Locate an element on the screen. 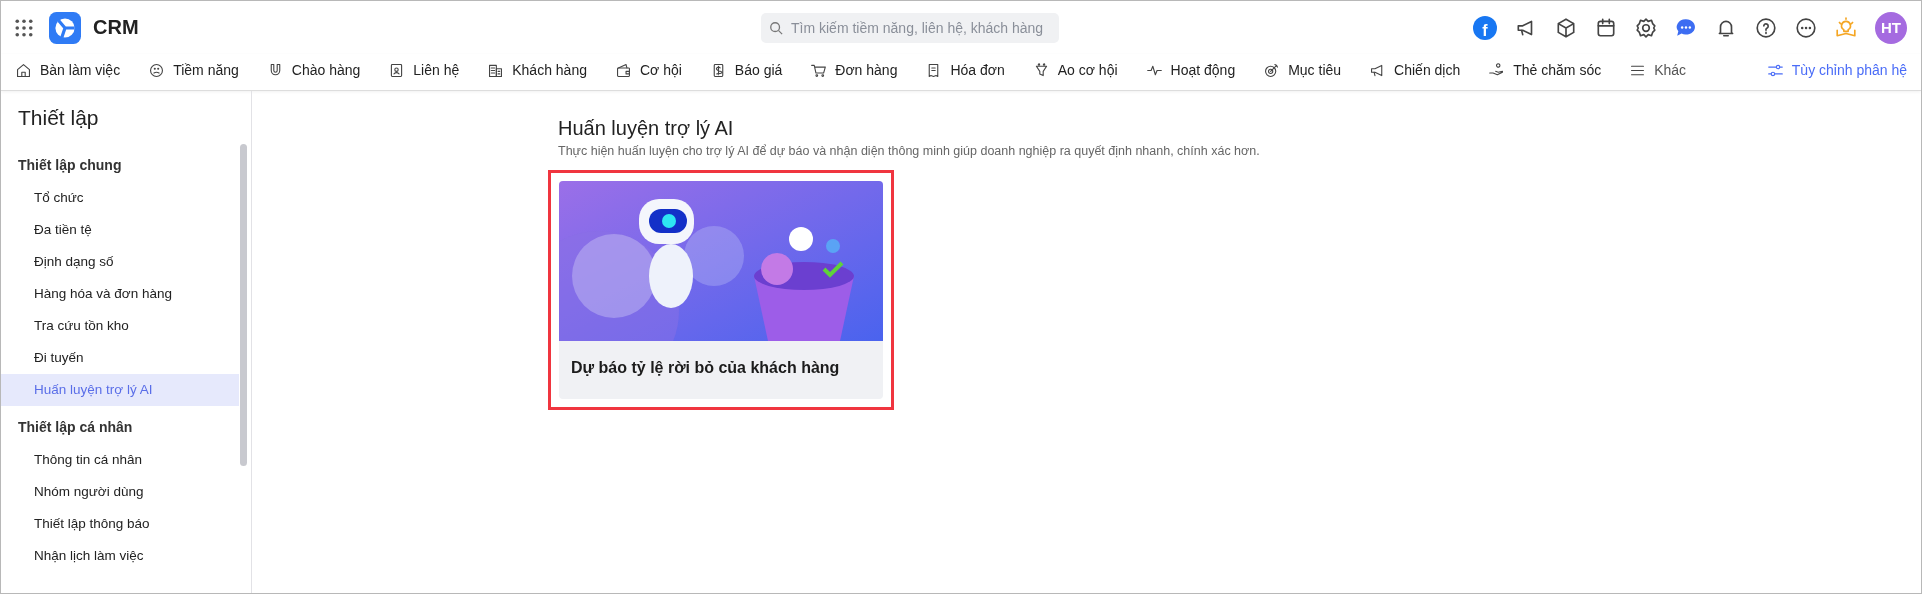  facebook-button: f is located at coordinates (1485, 27).